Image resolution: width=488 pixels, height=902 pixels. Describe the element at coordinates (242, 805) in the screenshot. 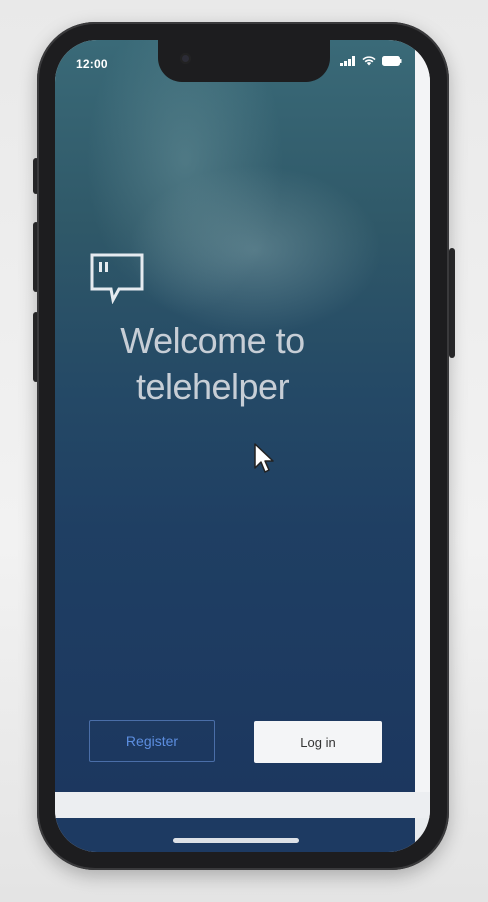

I see `screen-bottom-strip` at that location.